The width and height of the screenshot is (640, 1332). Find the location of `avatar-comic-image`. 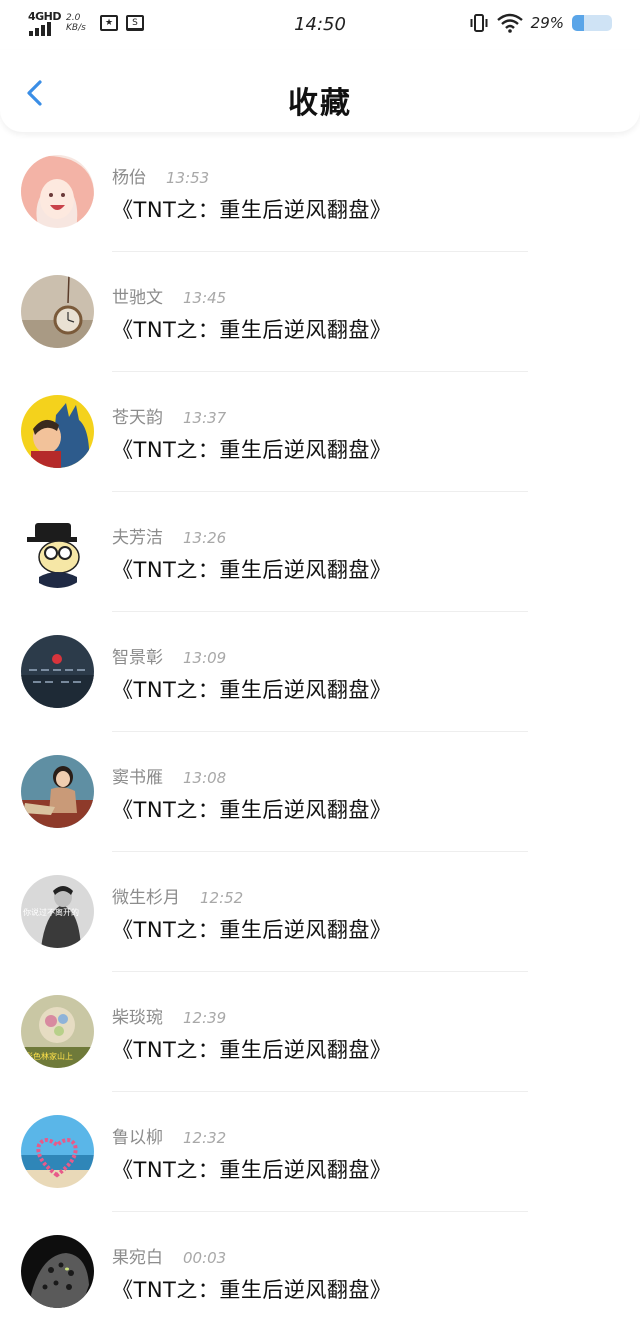

avatar-comic-image is located at coordinates (57, 431).